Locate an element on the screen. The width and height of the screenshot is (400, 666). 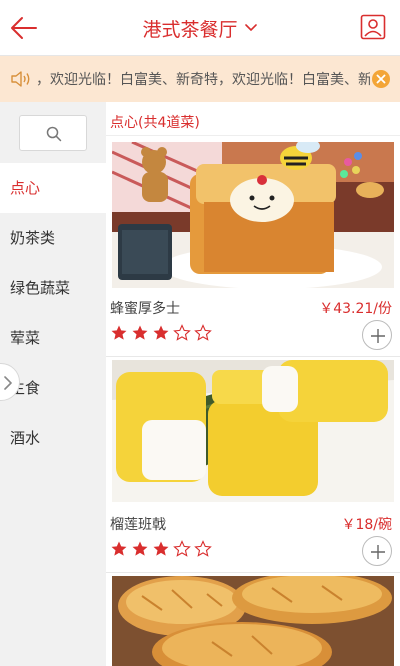
chevron-down-icon is located at coordinates (251, 28).